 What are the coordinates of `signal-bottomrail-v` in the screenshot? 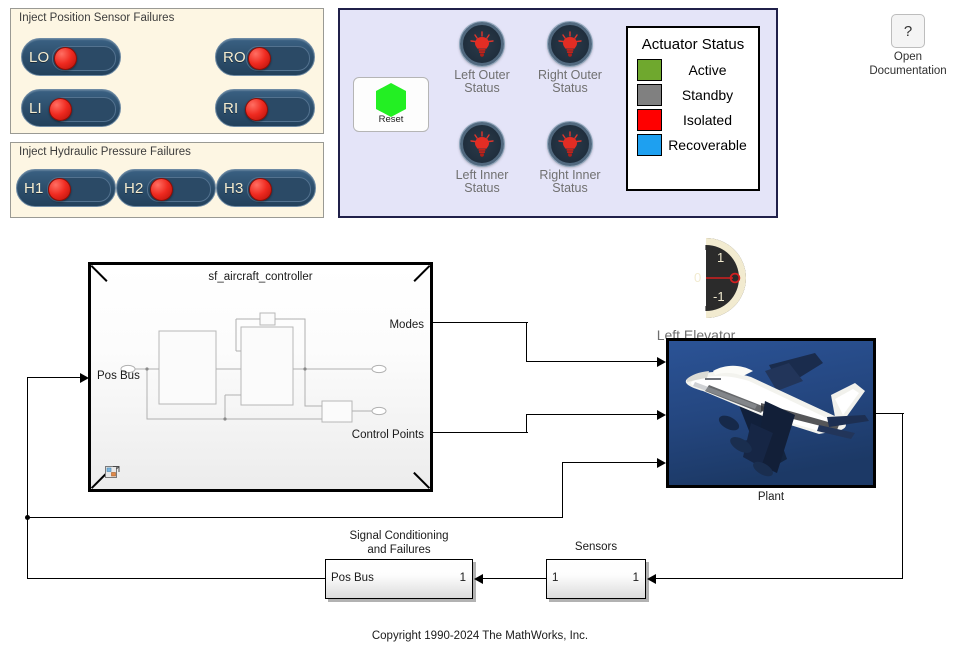 It's located at (28, 548).